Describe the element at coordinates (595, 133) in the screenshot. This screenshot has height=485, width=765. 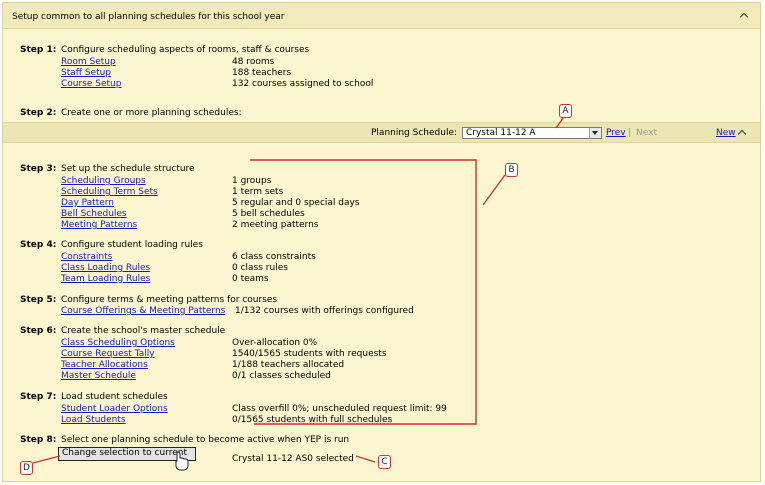
I see `chevron-down-icon` at that location.